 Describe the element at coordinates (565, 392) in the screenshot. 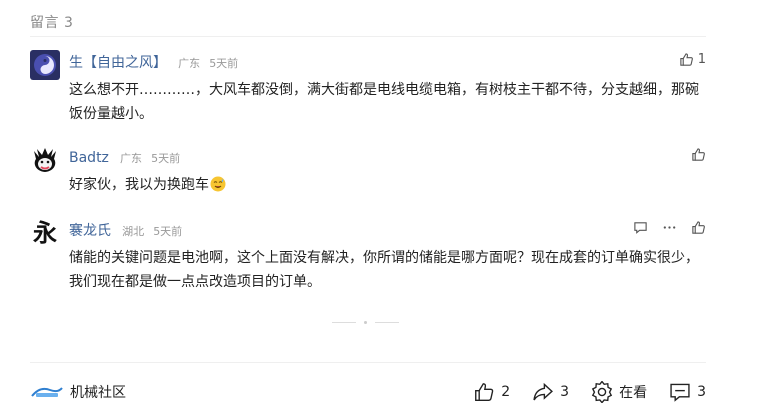

I see `share-count: 3` at that location.